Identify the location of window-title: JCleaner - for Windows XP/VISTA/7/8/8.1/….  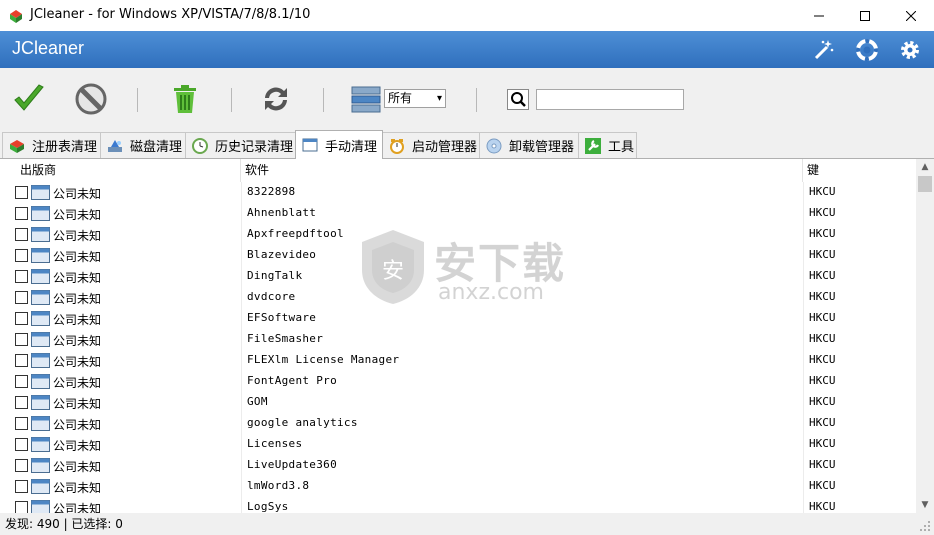
(170, 14).